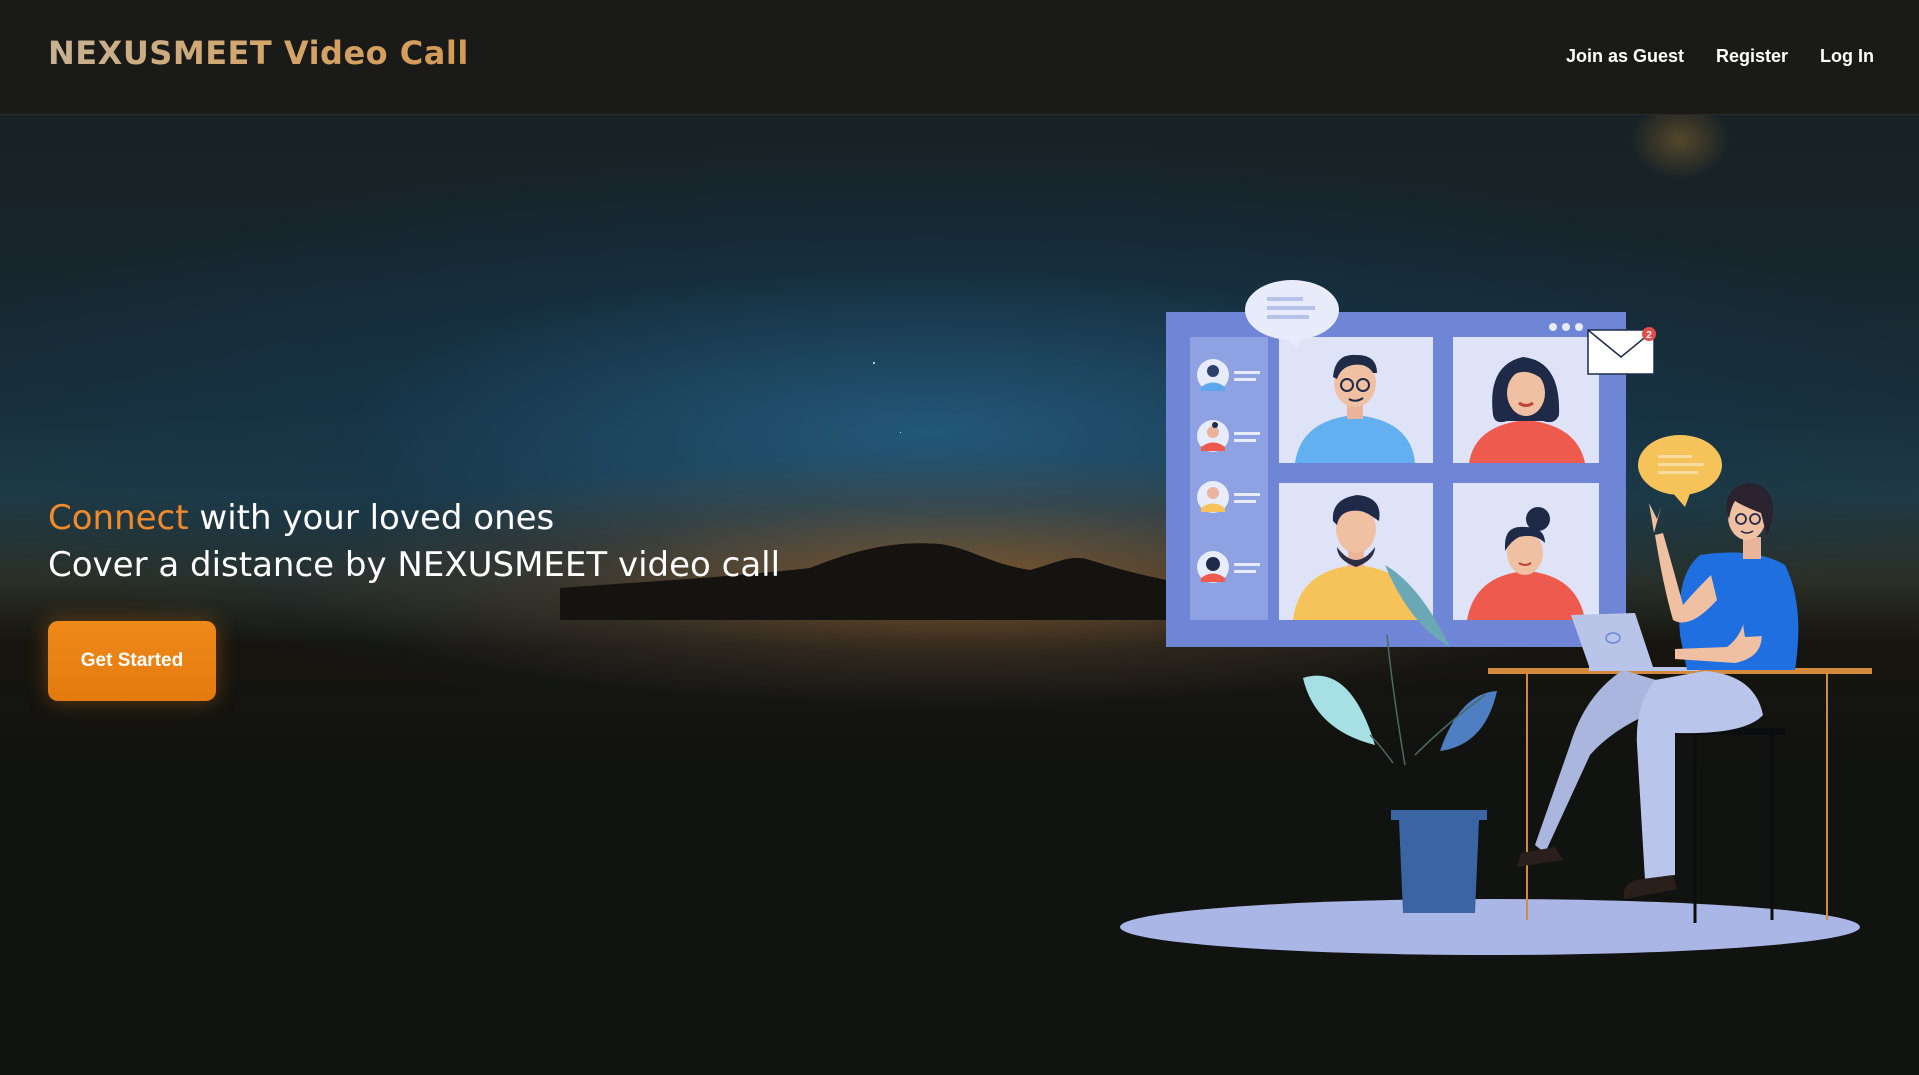  I want to click on video-call-screen, so click(1396, 479).